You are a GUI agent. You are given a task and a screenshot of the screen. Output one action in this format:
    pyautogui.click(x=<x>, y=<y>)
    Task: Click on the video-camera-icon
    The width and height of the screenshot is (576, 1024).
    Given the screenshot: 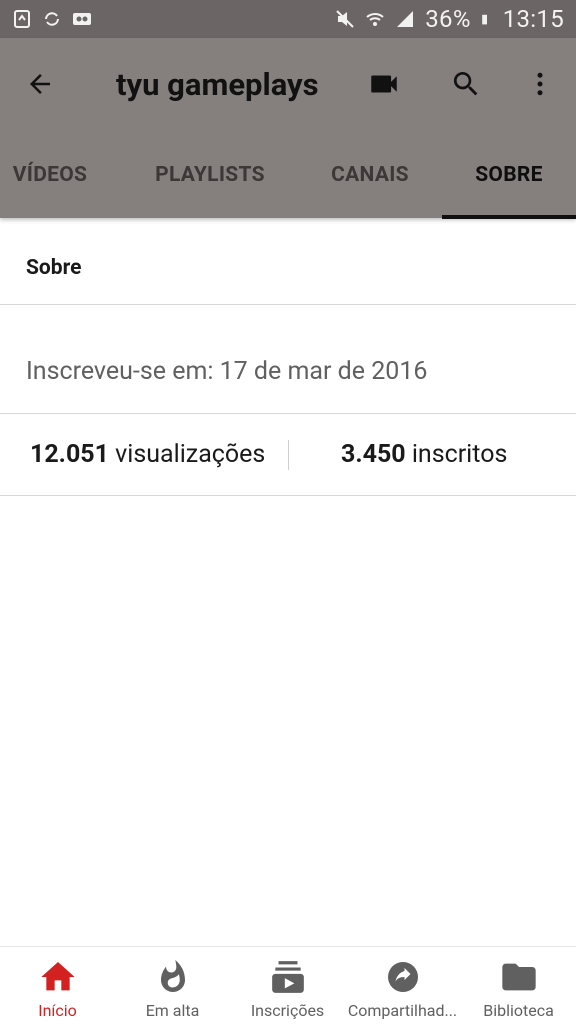 What is the action you would take?
    pyautogui.click(x=384, y=84)
    